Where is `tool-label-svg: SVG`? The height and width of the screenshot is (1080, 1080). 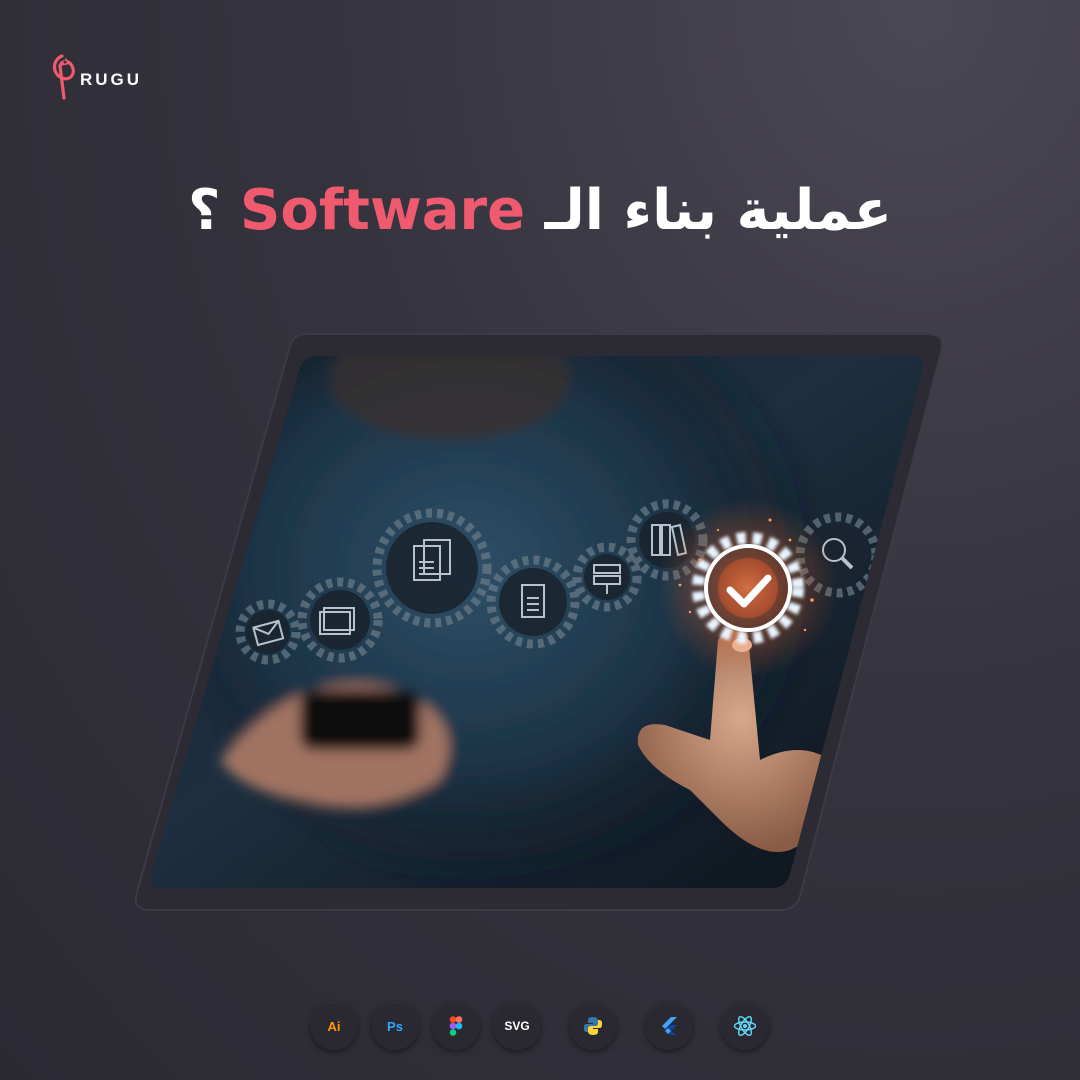 tool-label-svg: SVG is located at coordinates (517, 1026).